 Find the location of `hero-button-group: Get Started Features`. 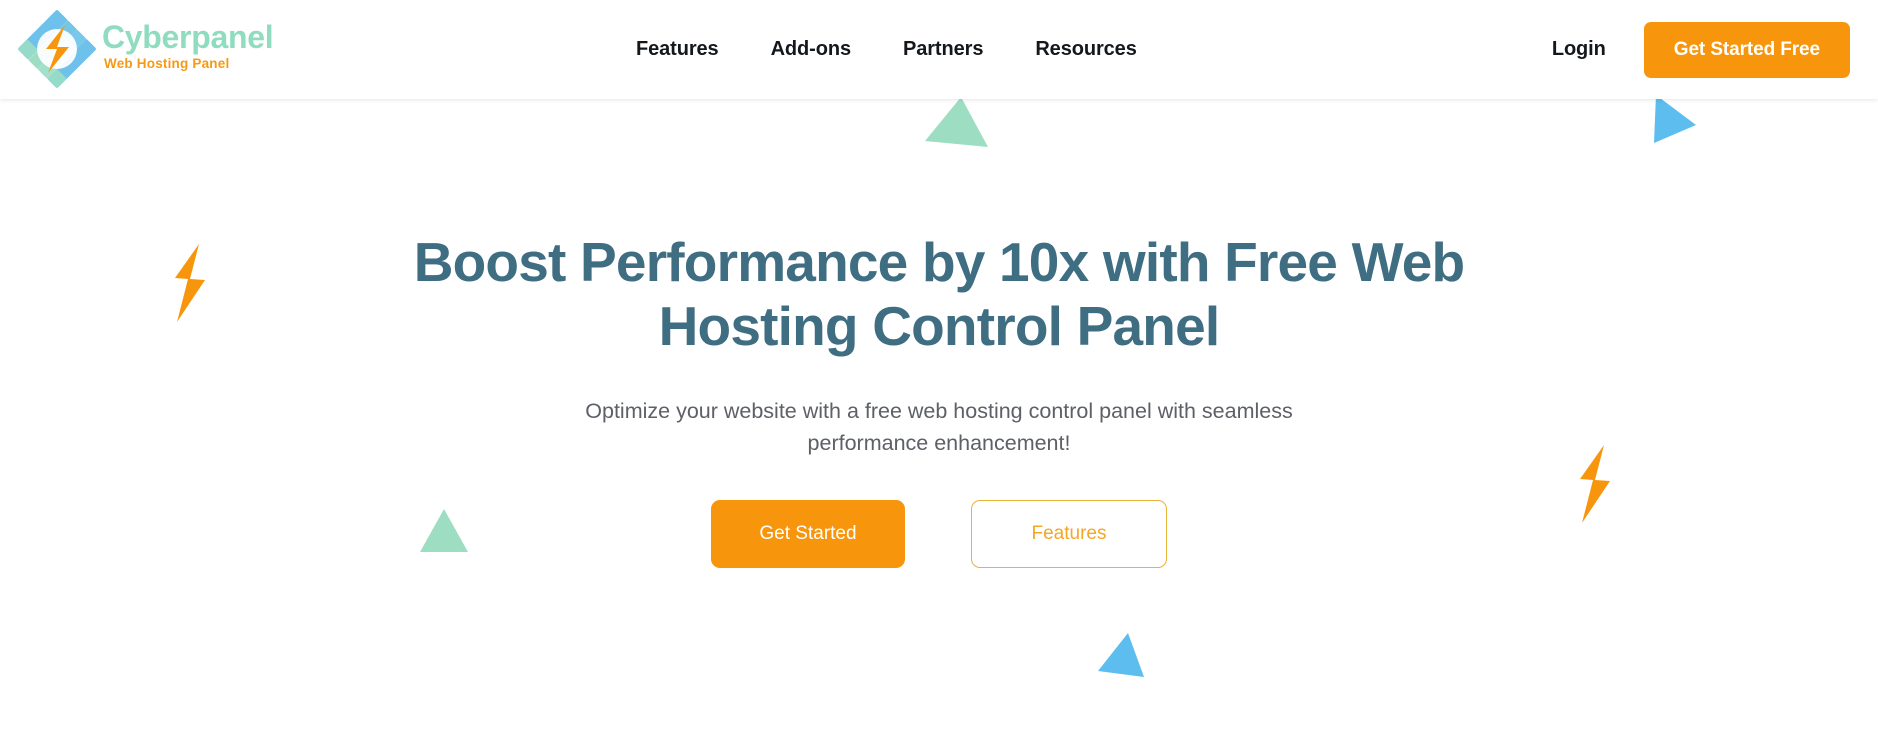

hero-button-group: Get Started Features is located at coordinates (939, 533).